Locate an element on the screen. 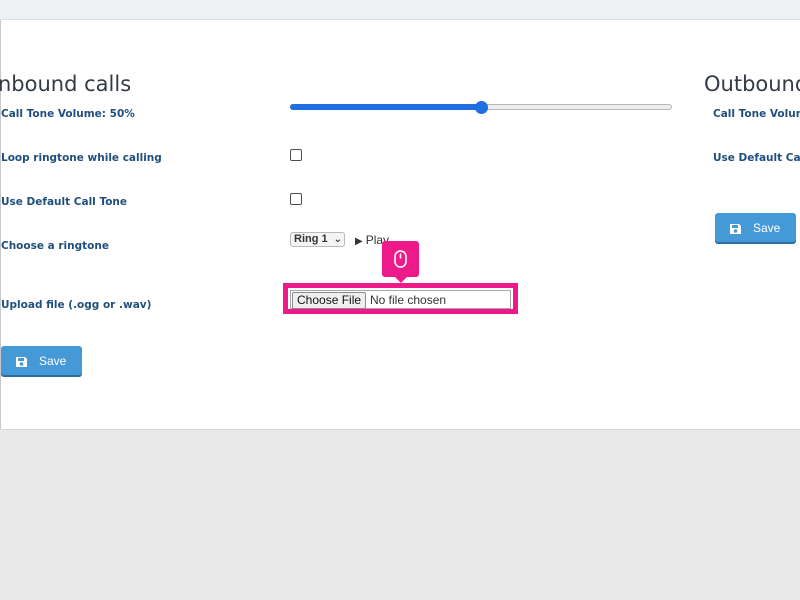 The image size is (800, 600). ringtone-select: Ring 1 ⌄ is located at coordinates (317, 239).